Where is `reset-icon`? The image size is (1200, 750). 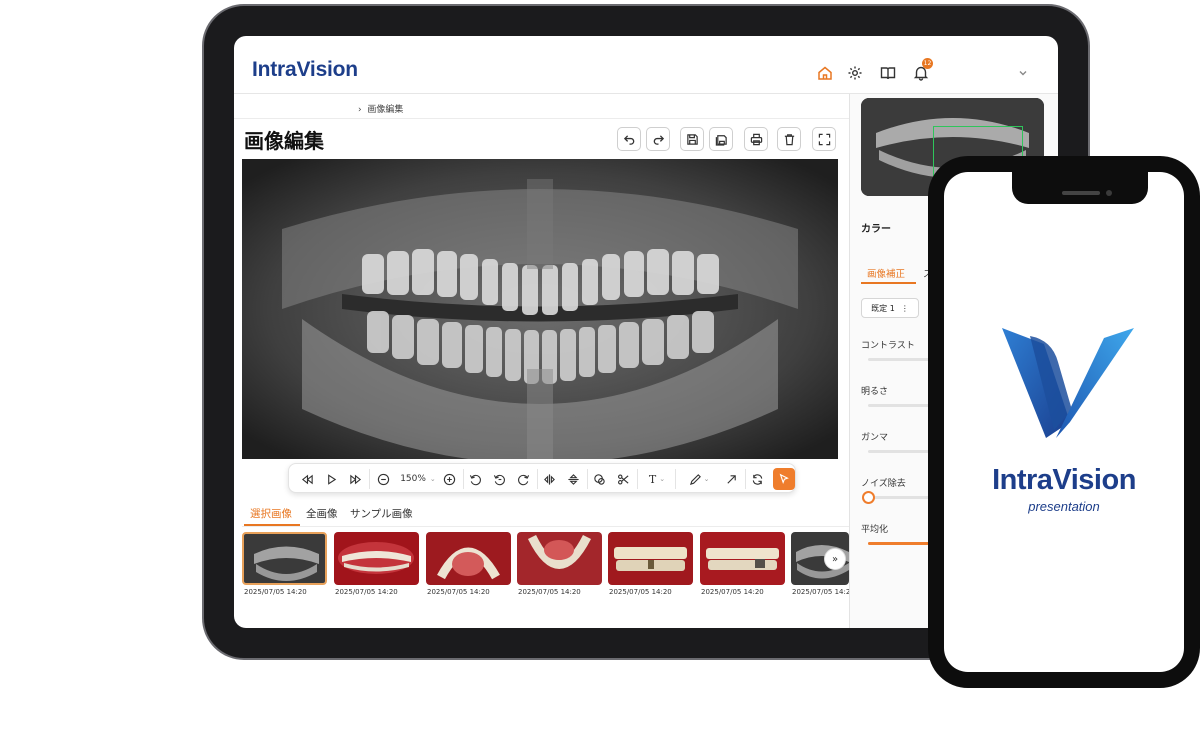 reset-icon is located at coordinates (757, 479).